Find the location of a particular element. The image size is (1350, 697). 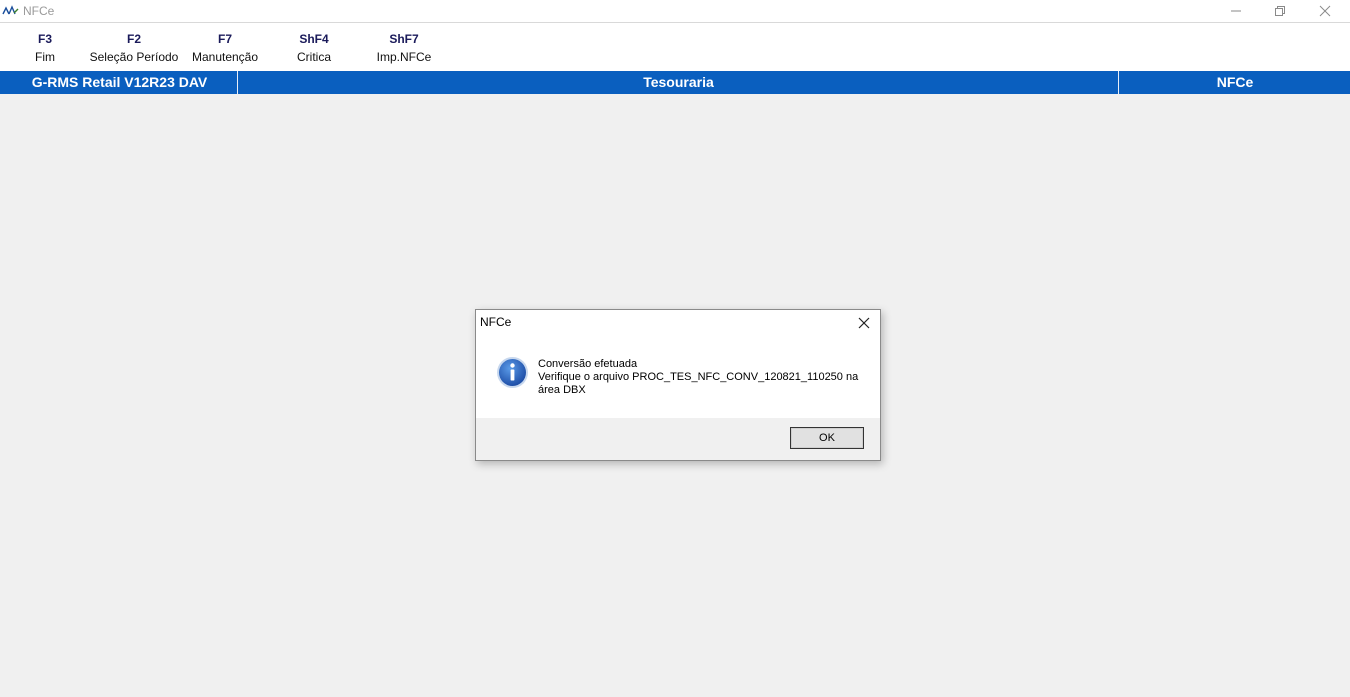

dialog-footer: OK is located at coordinates (678, 439).